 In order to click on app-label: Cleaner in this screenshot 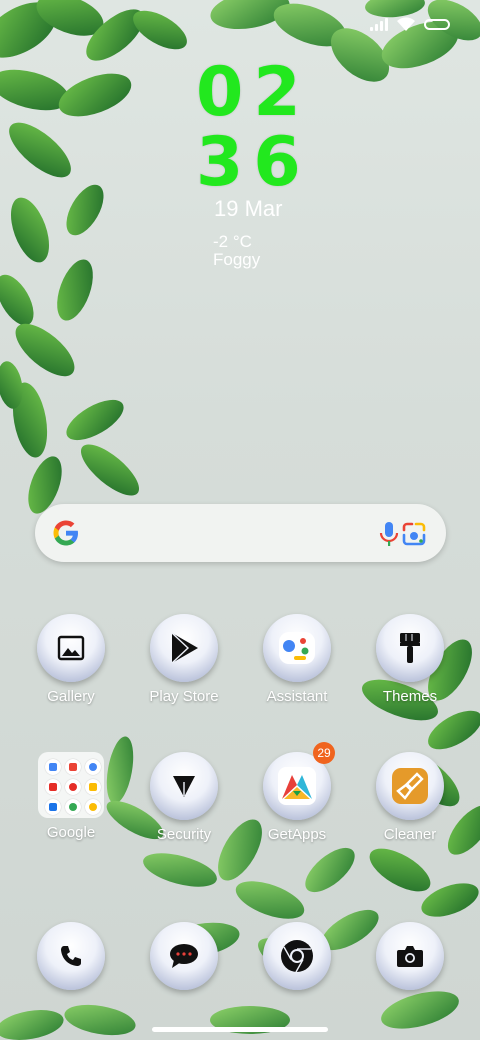, I will do `click(410, 834)`.